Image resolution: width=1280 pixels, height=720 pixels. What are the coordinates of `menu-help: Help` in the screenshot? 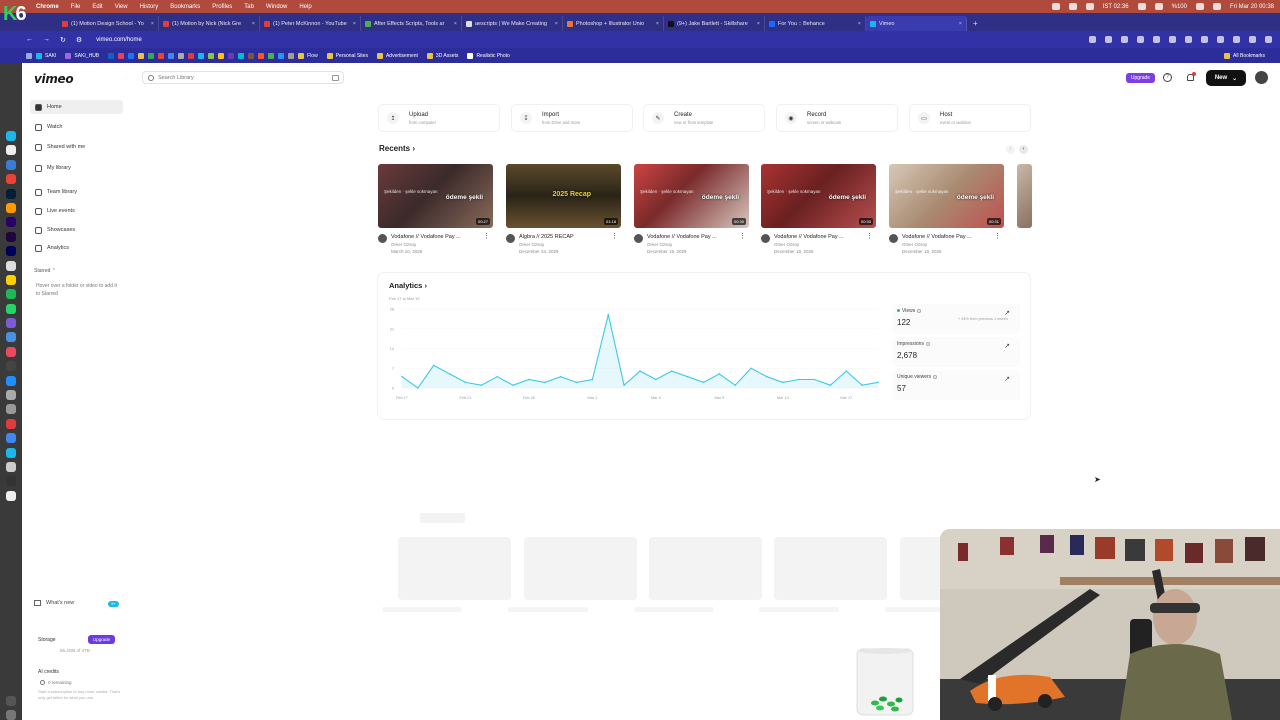 It's located at (305, 7).